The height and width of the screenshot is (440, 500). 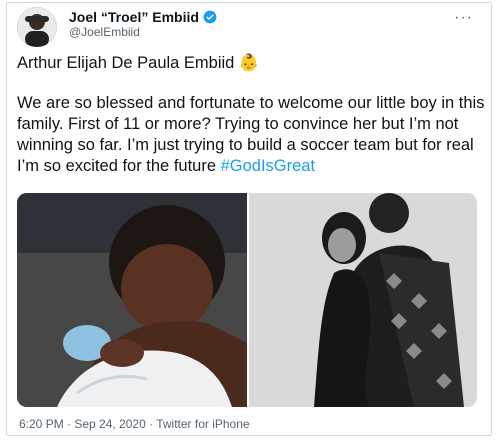 I want to click on tweet-title-line: Arthur Elijah De Paula Embiid 👶, so click(x=138, y=63).